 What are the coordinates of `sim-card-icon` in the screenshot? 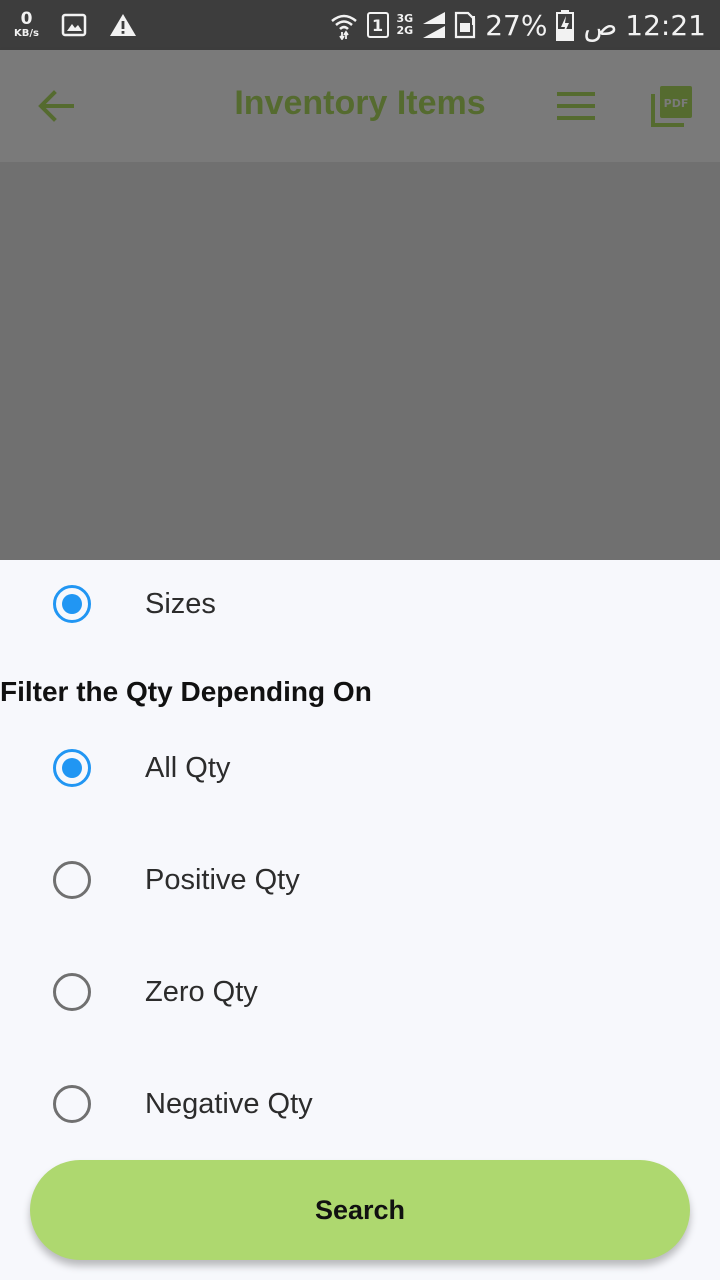 It's located at (465, 25).